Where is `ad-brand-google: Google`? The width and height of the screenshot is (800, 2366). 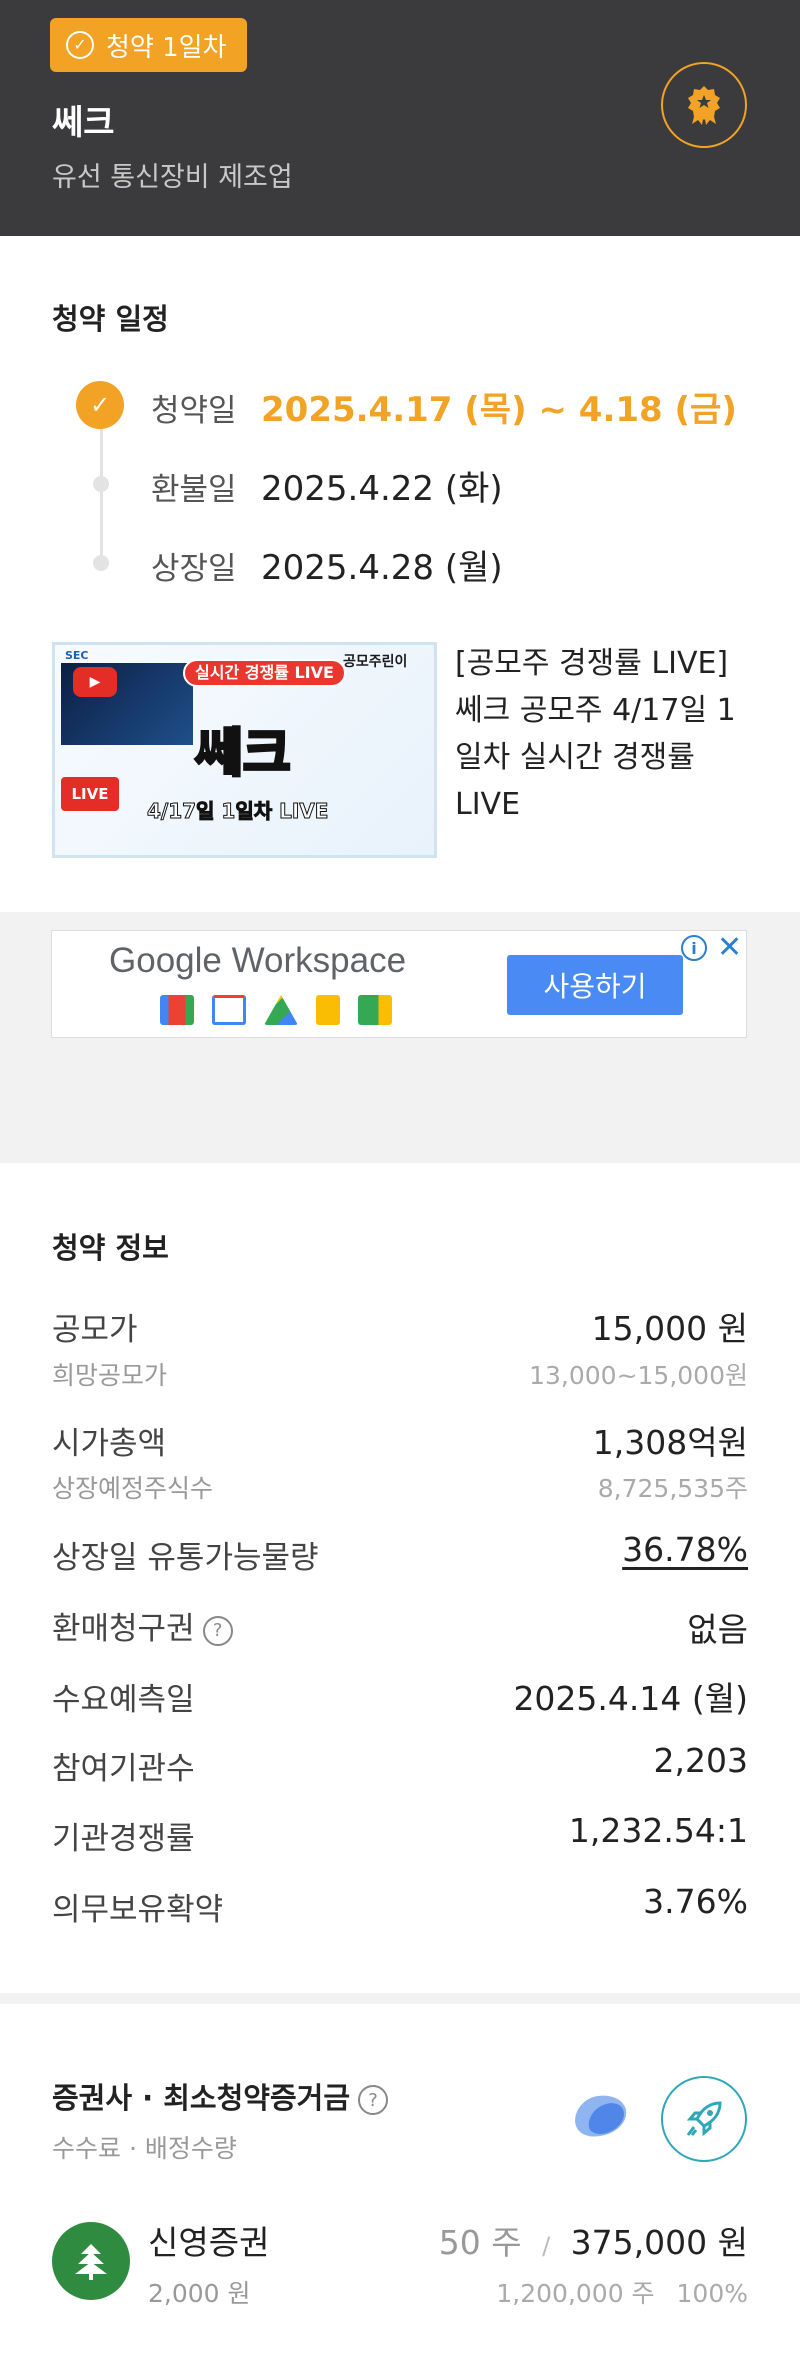
ad-brand-google: Google is located at coordinates (165, 960).